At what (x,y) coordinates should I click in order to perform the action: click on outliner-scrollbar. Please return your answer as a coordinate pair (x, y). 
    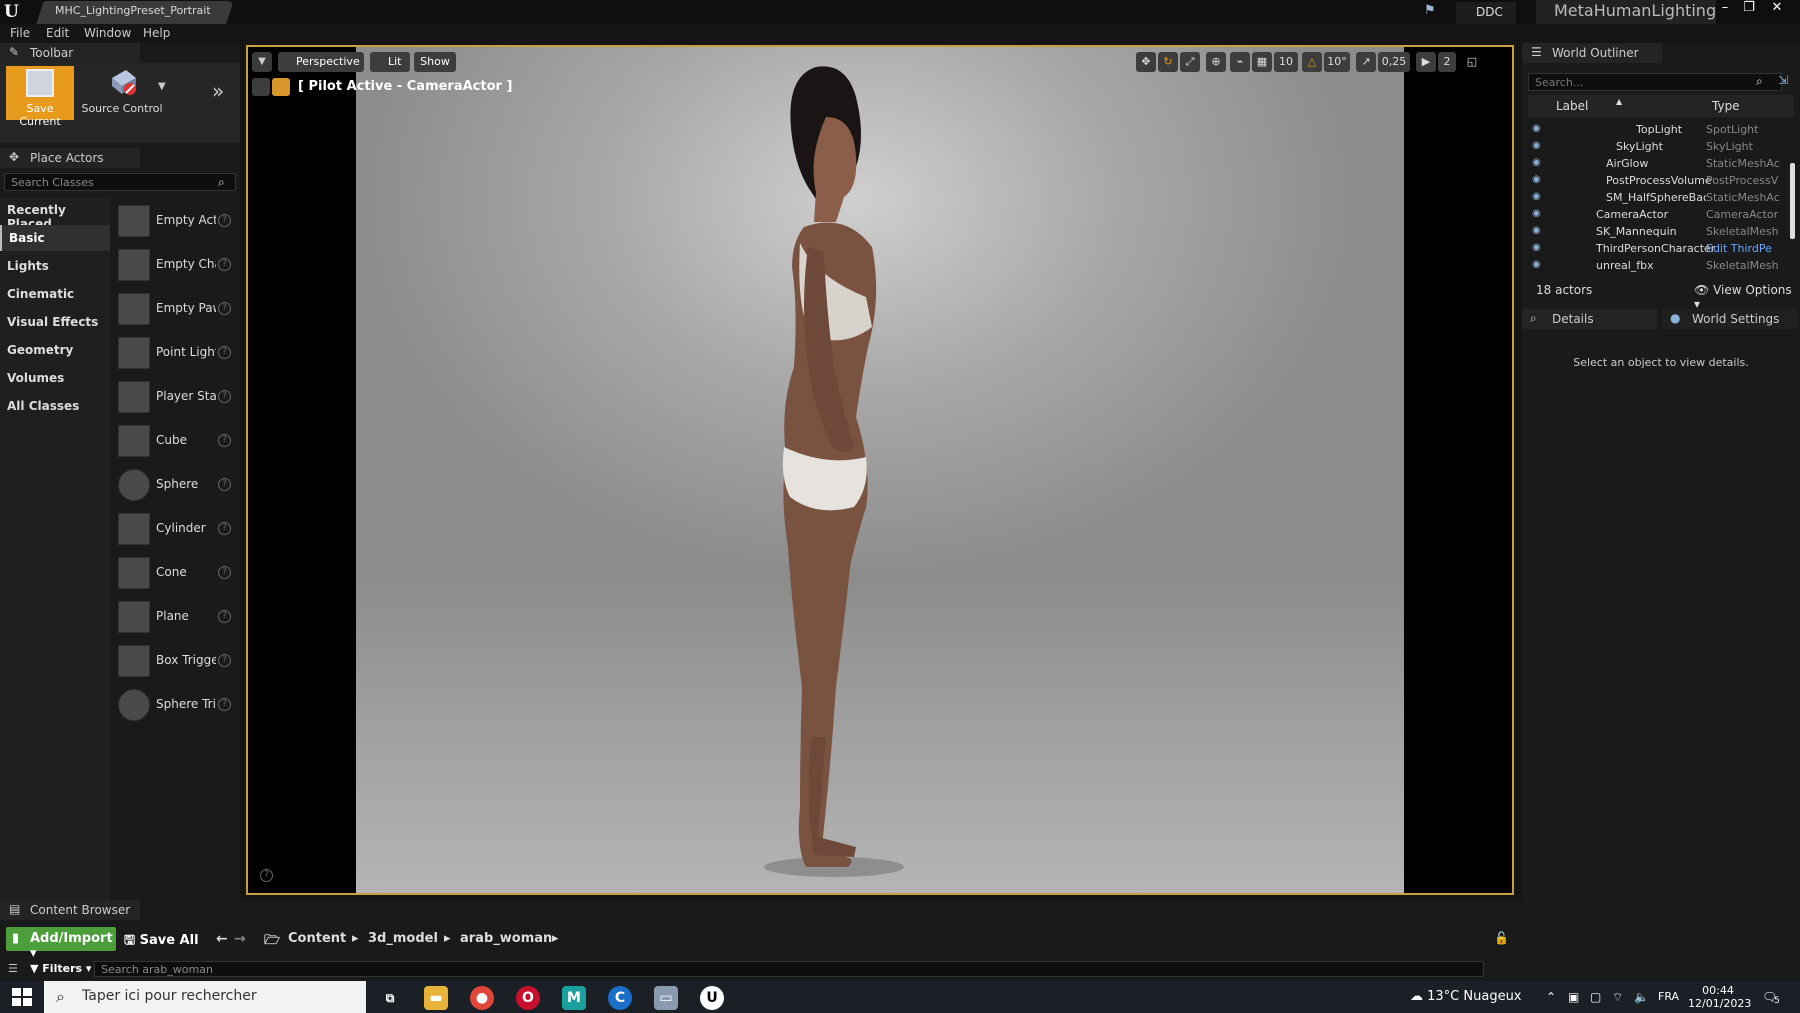
    Looking at the image, I should click on (1792, 201).